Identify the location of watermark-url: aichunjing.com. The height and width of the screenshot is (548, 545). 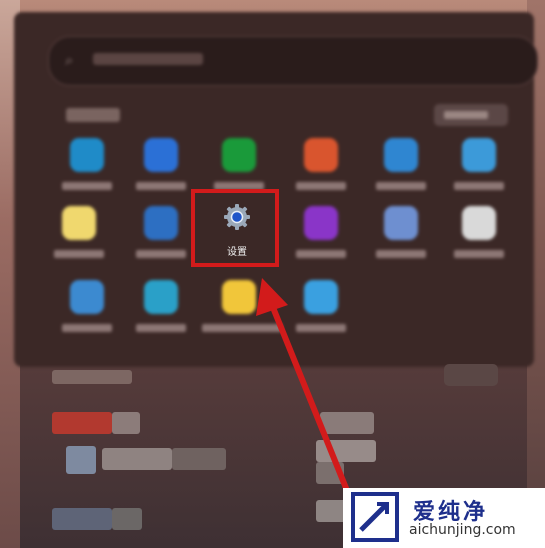
(462, 530).